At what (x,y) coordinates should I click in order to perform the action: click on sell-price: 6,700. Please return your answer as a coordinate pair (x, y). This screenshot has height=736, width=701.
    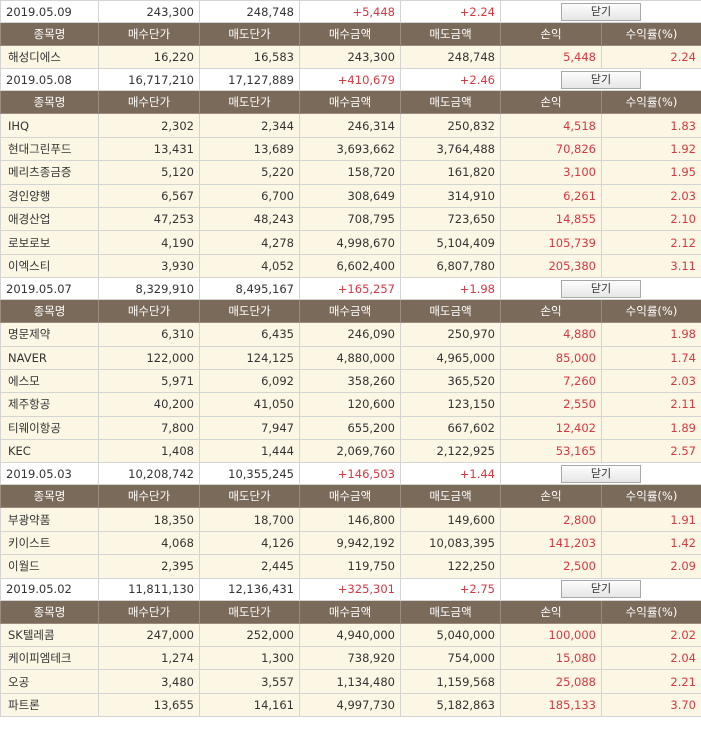
    Looking at the image, I should click on (249, 195).